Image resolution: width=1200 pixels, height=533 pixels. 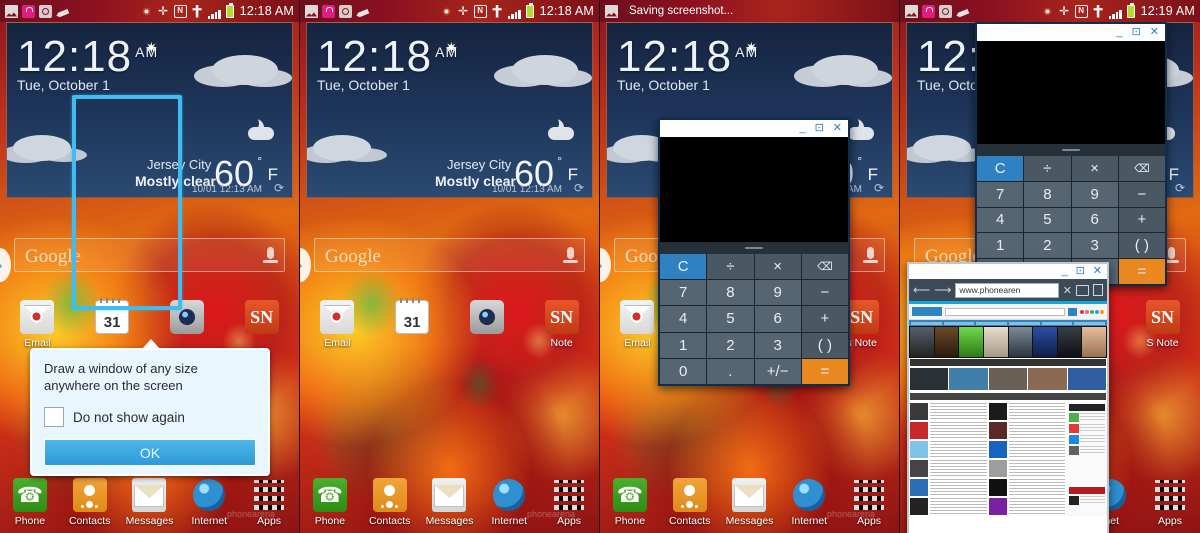 I want to click on back-arrow-icon: ⟵, so click(x=921, y=290).